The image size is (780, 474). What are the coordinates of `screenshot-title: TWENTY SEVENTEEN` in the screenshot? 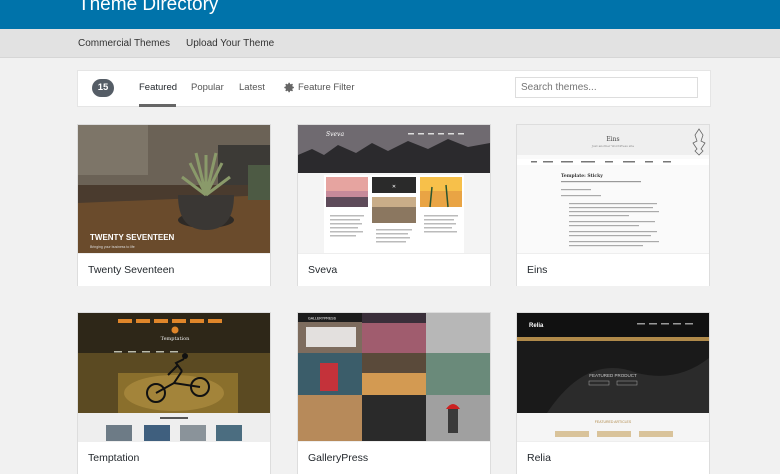 It's located at (132, 237).